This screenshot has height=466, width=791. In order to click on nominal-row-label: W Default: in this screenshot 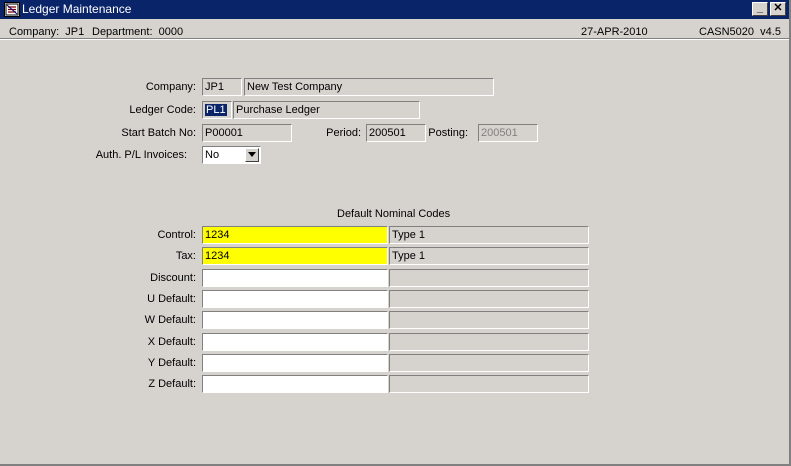, I will do `click(170, 320)`.